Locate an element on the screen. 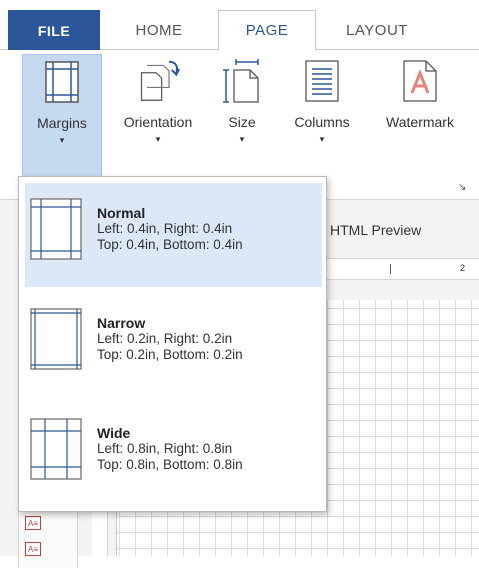 This screenshot has width=479, height=568. columns-button: Columns ▾ is located at coordinates (322, 118).